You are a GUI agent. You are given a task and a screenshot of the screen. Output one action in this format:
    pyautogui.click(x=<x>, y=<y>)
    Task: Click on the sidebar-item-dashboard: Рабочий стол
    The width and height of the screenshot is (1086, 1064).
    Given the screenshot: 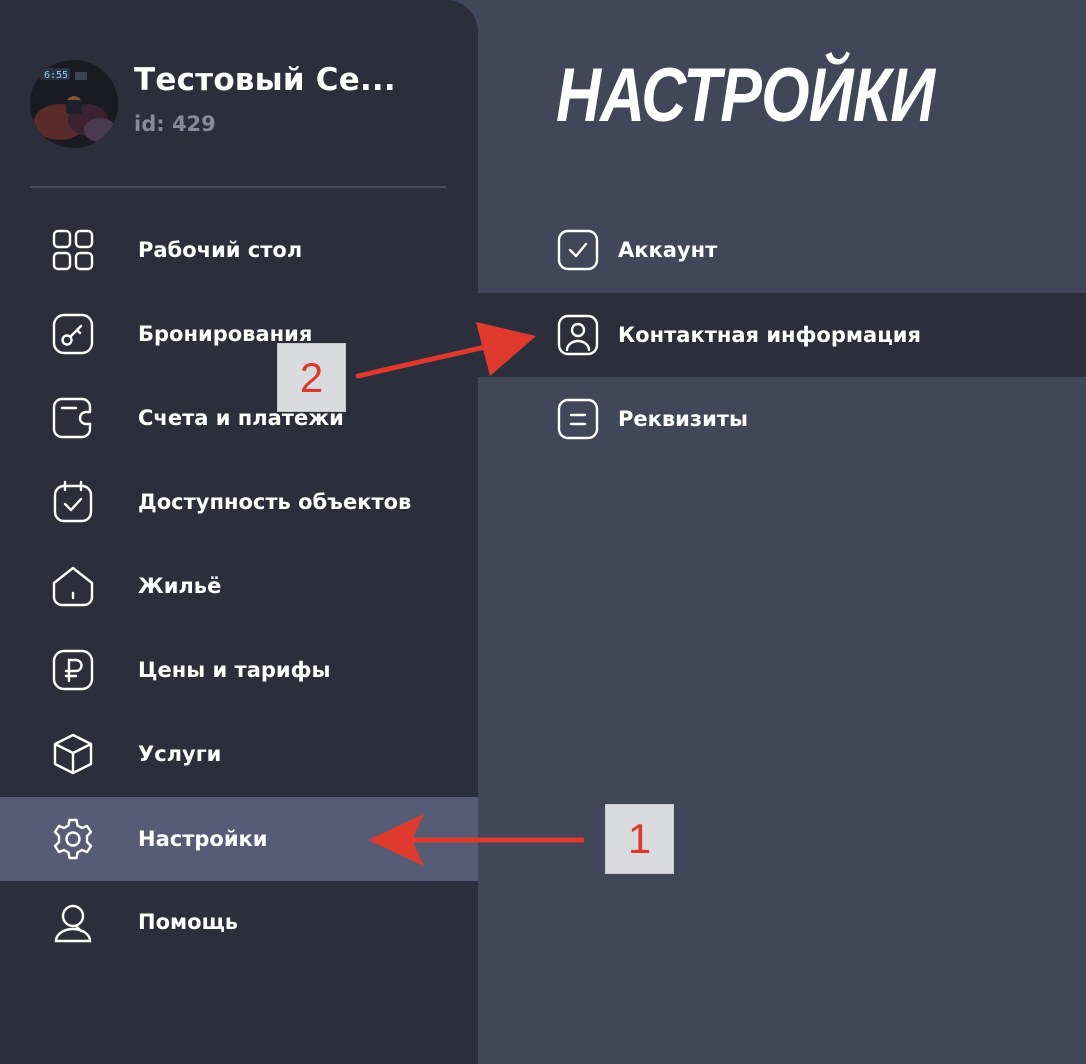 What is the action you would take?
    pyautogui.click(x=239, y=250)
    